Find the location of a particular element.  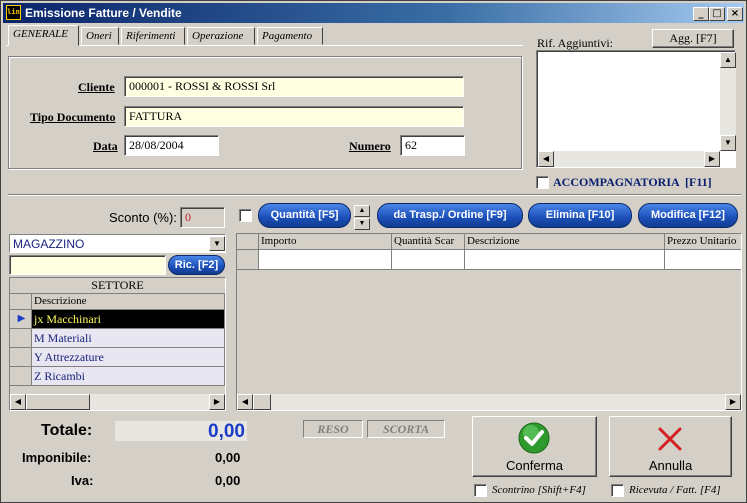

tipo-documento-field: FATTURA is located at coordinates (294, 116).